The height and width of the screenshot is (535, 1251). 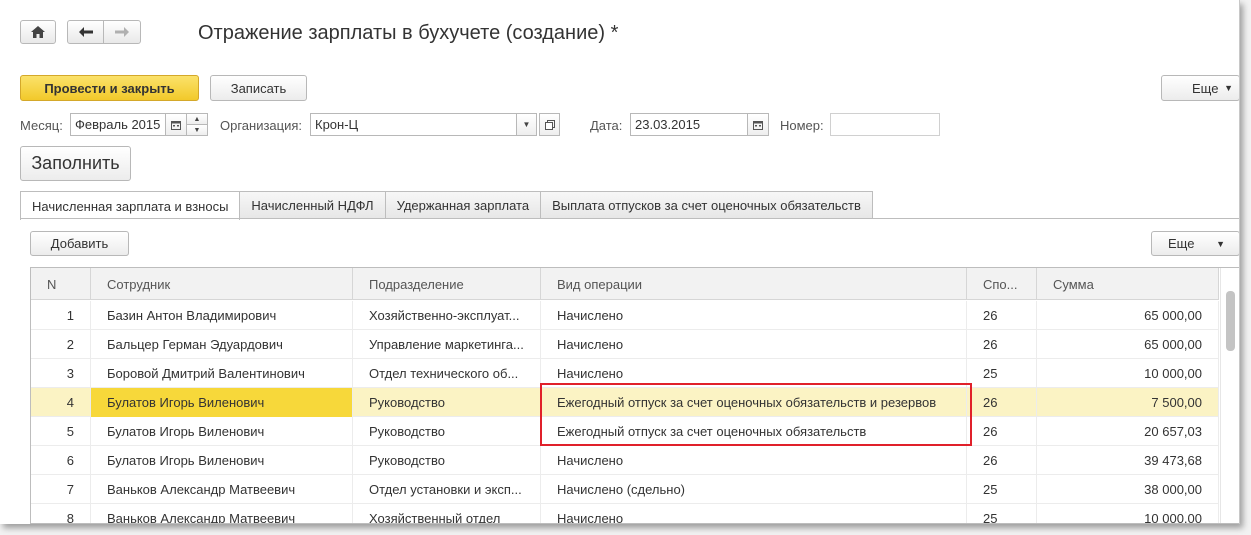 I want to click on fill-button: Заполнить, so click(x=75, y=163).